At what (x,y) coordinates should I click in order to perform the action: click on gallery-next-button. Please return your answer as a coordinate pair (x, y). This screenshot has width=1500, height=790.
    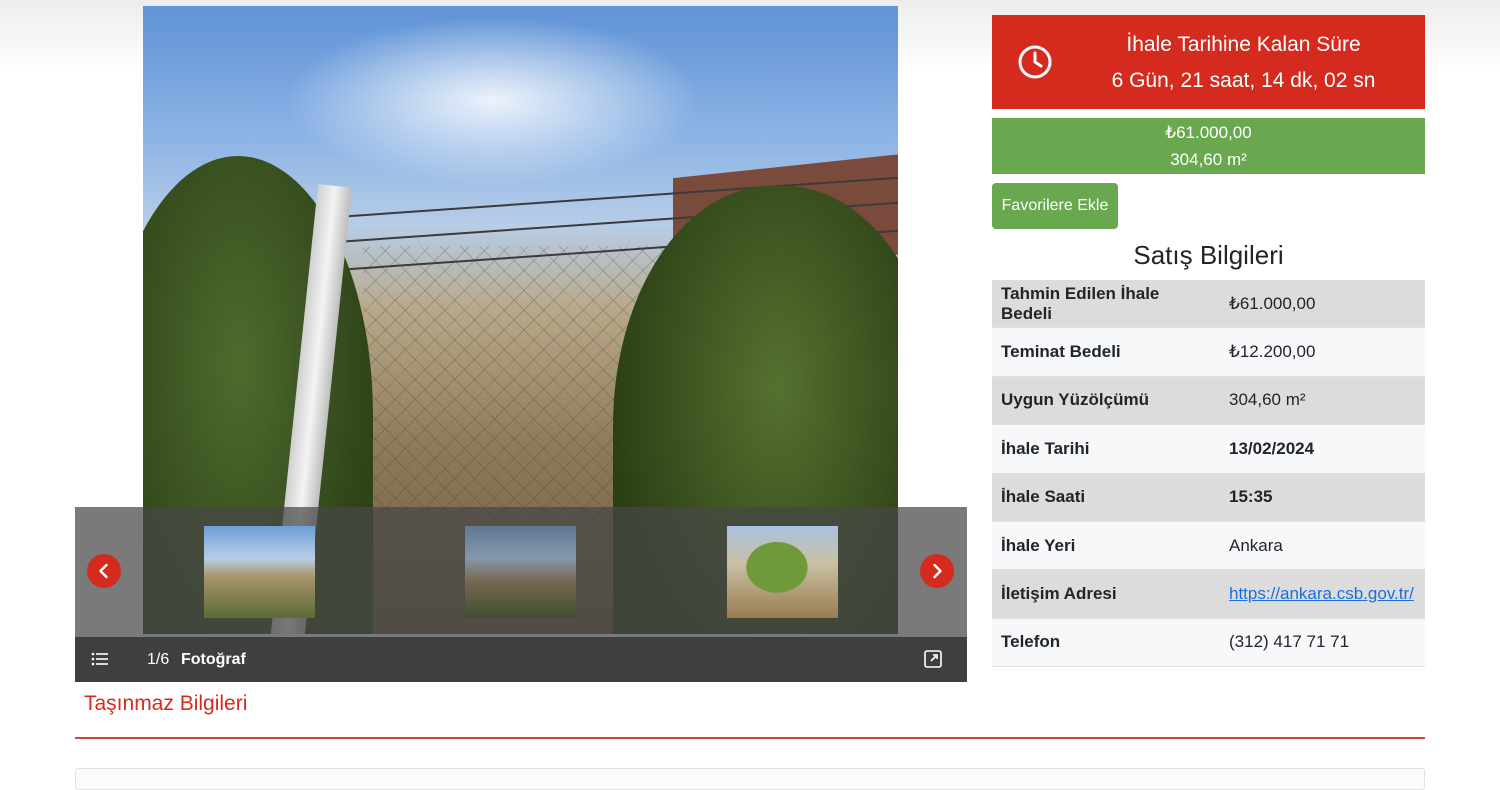
    Looking at the image, I should click on (937, 571).